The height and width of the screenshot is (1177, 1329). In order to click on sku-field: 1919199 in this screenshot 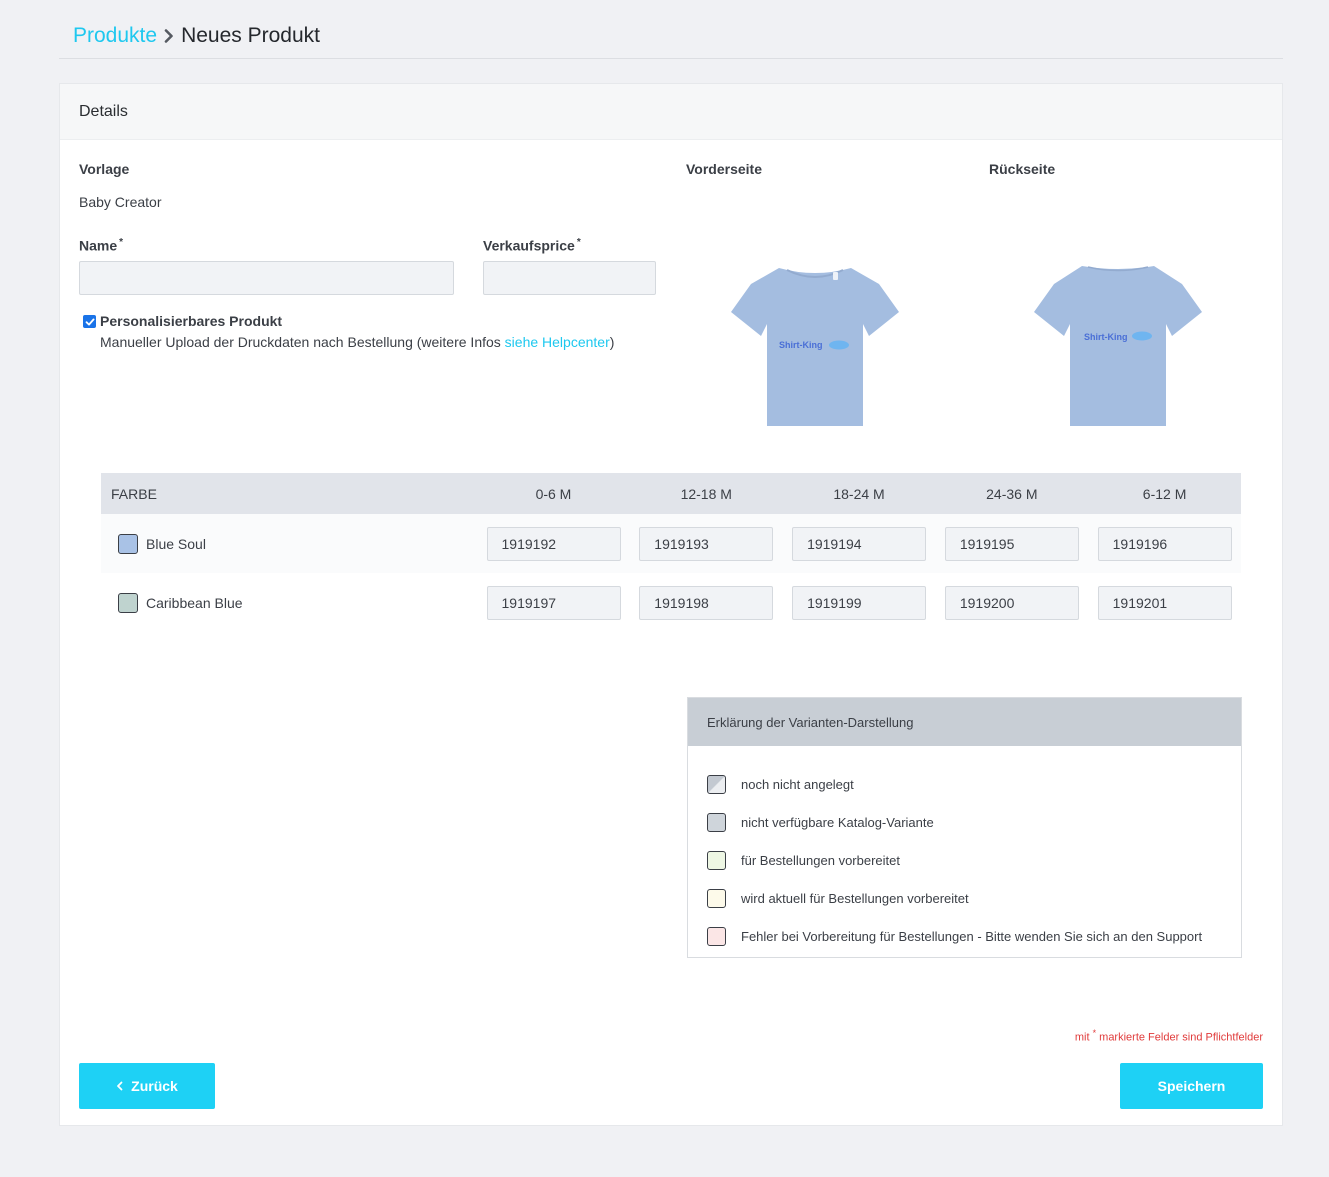, I will do `click(859, 602)`.